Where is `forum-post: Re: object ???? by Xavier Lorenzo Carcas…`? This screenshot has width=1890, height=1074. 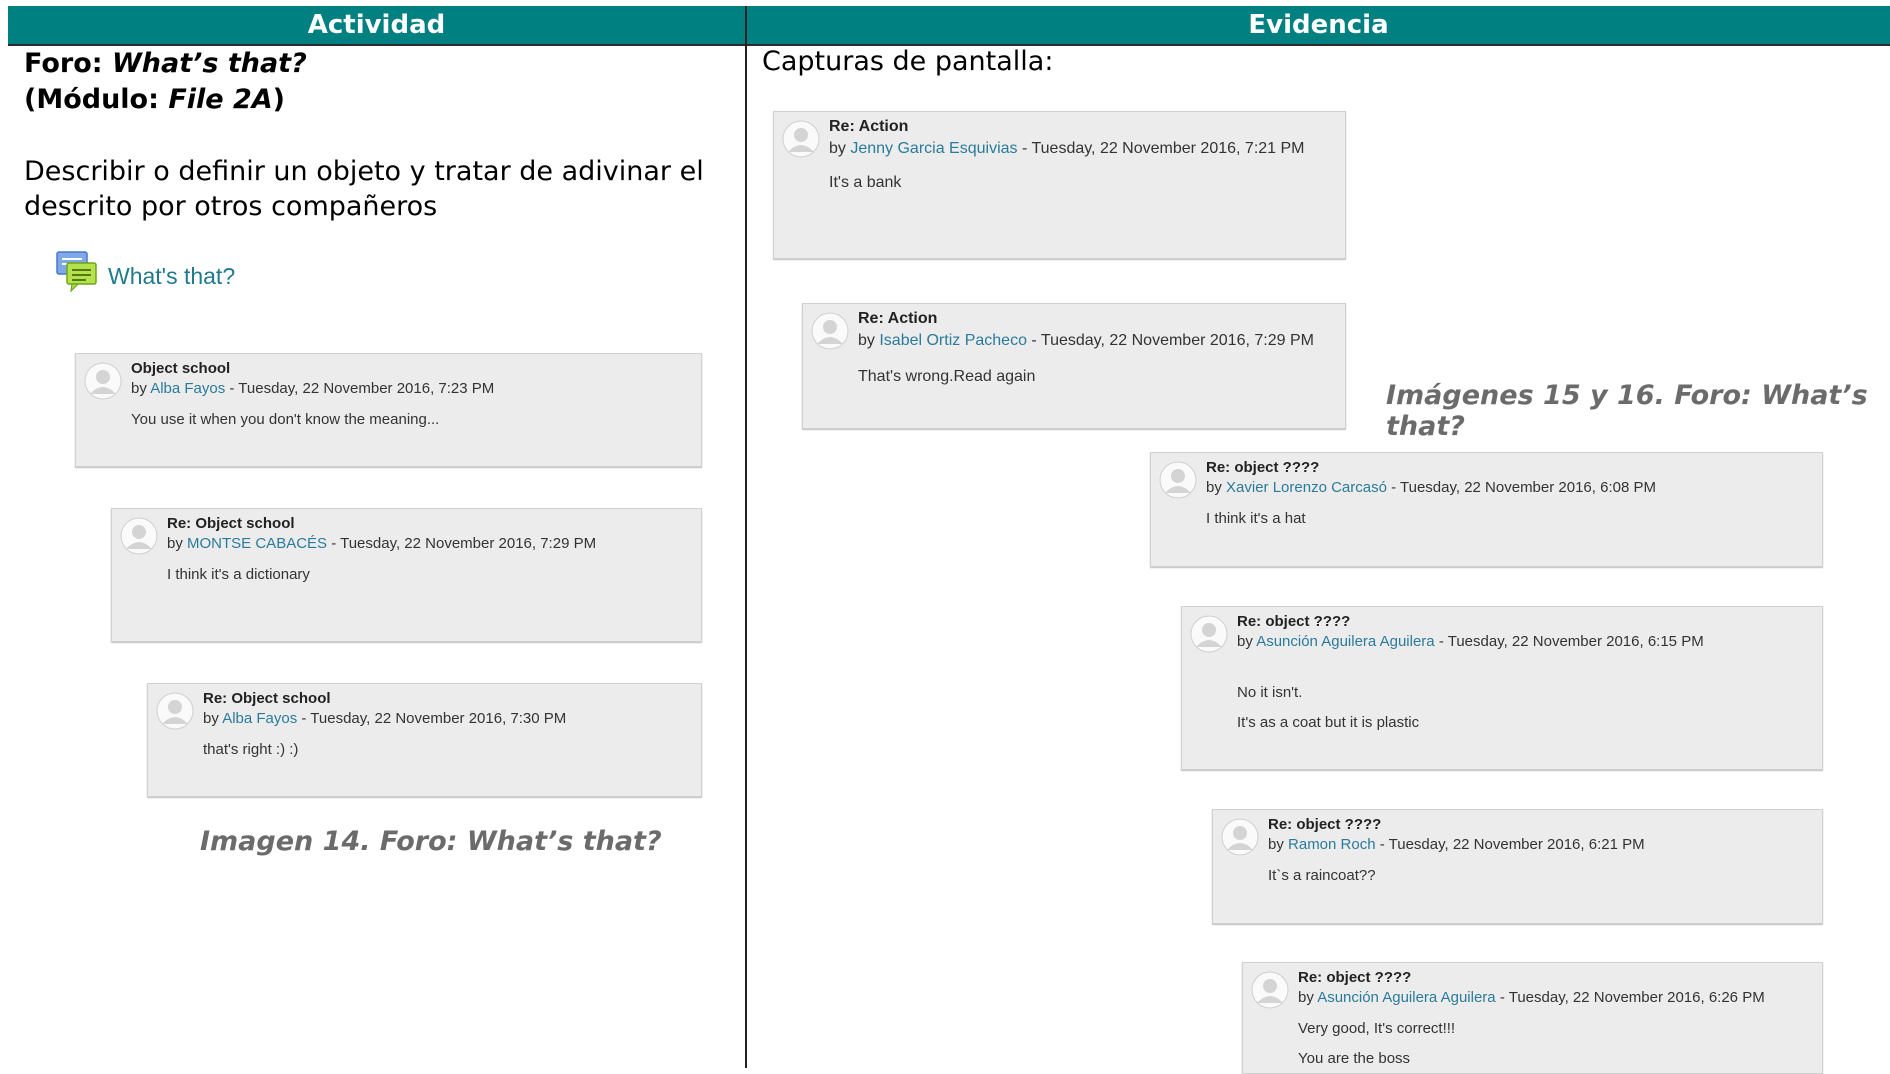 forum-post: Re: object ???? by Xavier Lorenzo Carcas… is located at coordinates (1486, 509).